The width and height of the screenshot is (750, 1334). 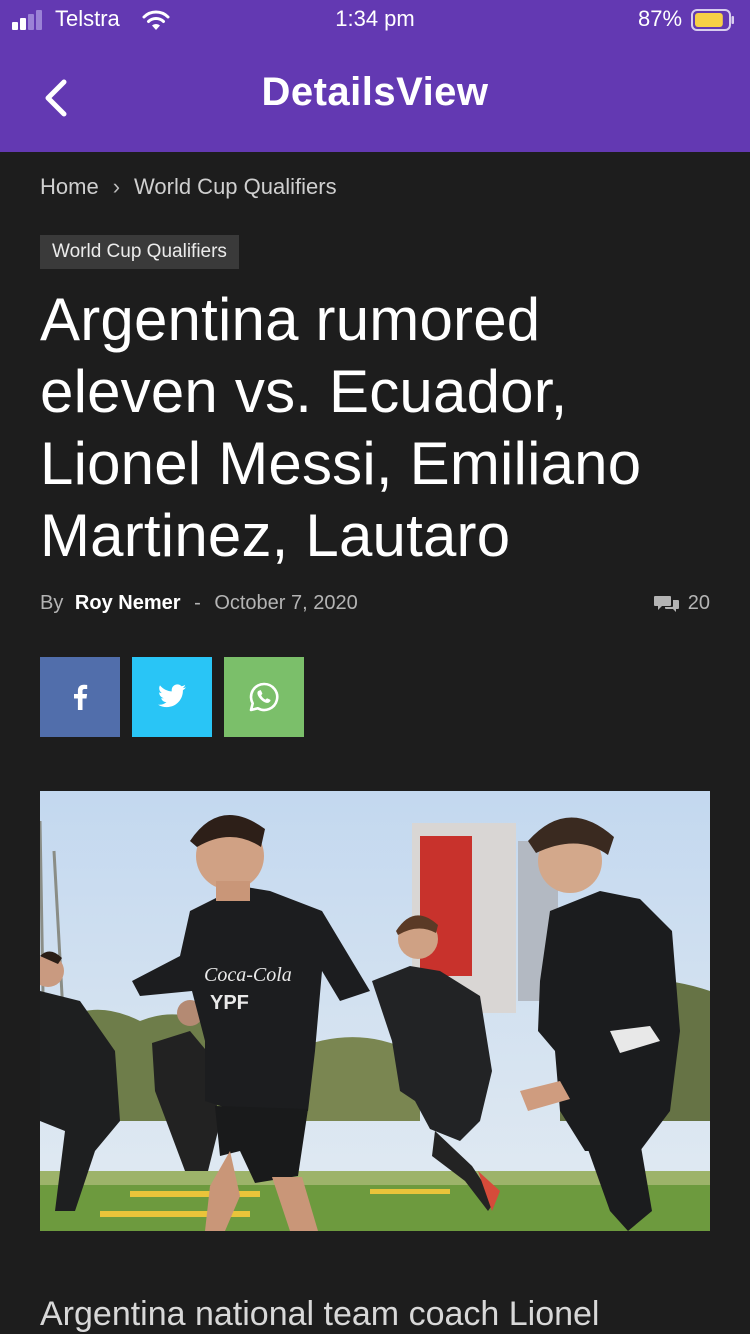 What do you see at coordinates (375, 92) in the screenshot?
I see `page-title: DetailsView` at bounding box center [375, 92].